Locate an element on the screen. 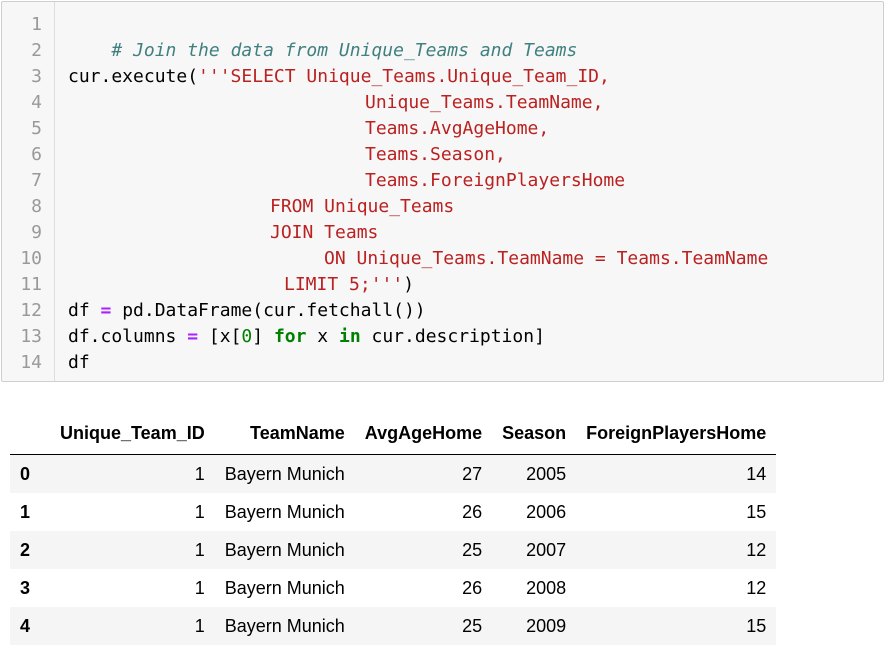 This screenshot has height=648, width=886. sql-string: JOIN Teams is located at coordinates (324, 232).